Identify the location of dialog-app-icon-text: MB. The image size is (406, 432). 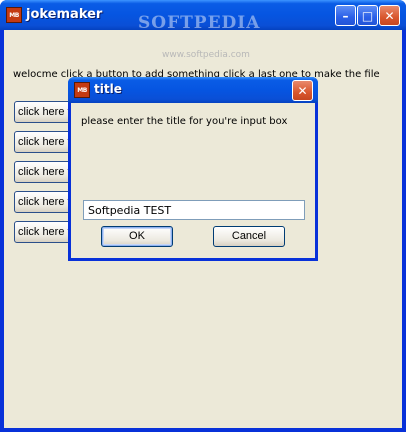
(82, 90).